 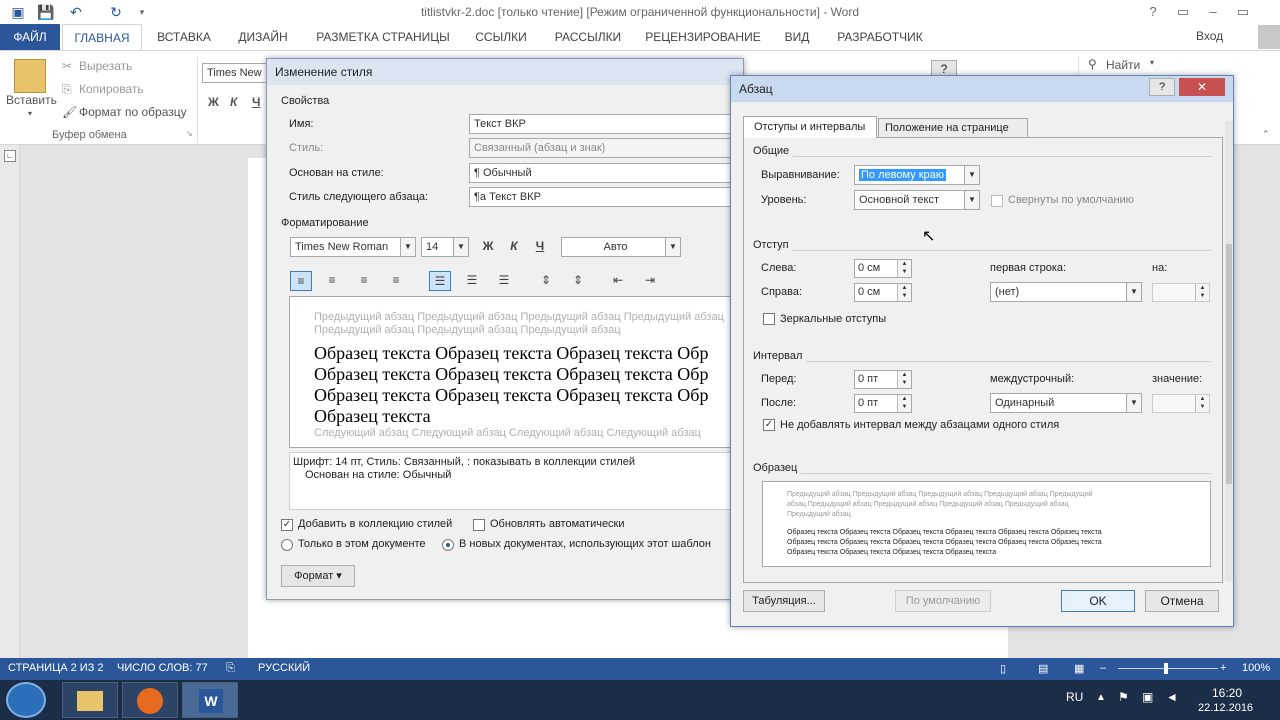 I want to click on network-icon: ▣, so click(x=1147, y=697).